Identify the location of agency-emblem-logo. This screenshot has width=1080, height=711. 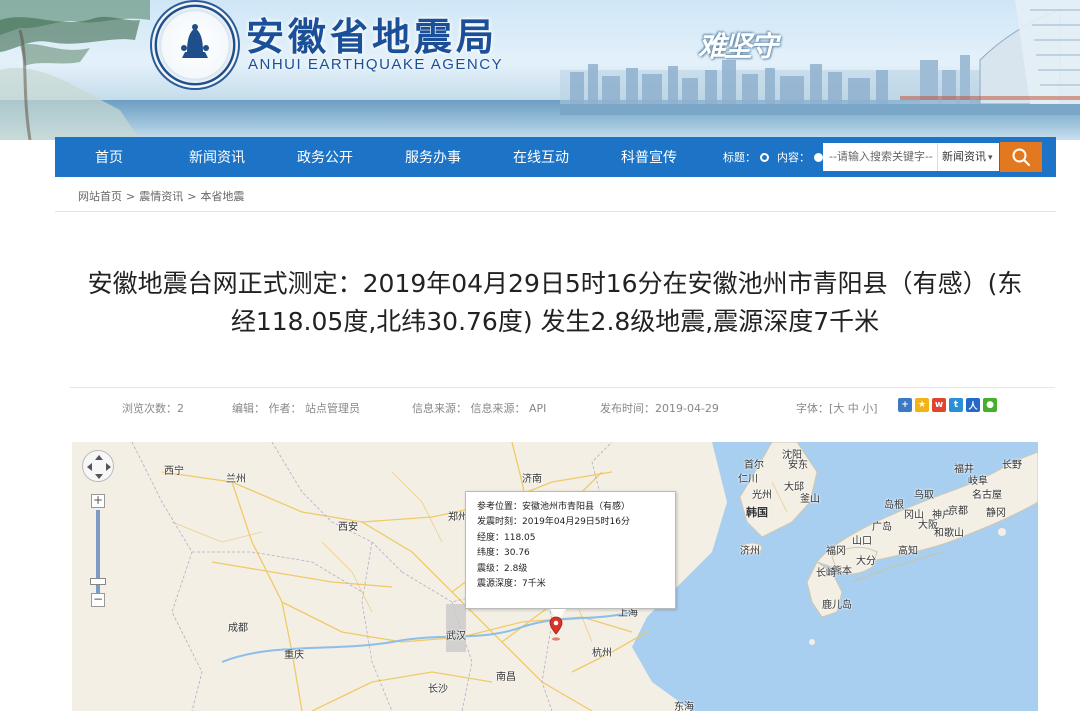
(195, 45).